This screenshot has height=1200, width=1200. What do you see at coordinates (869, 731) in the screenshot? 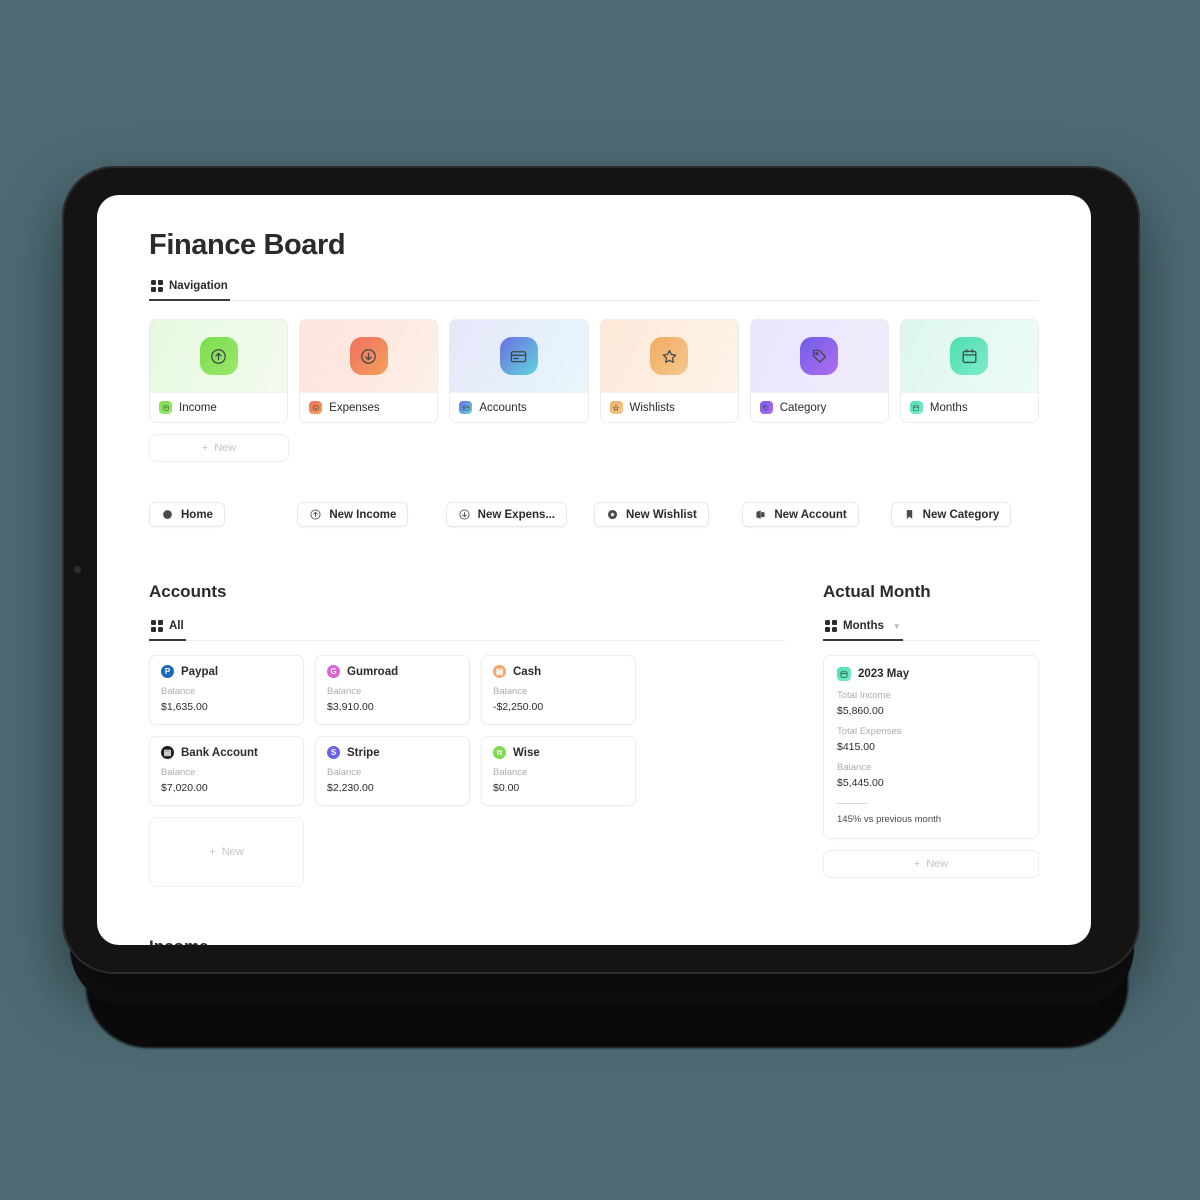
I see `total-expenses-label: Total Expenses` at bounding box center [869, 731].